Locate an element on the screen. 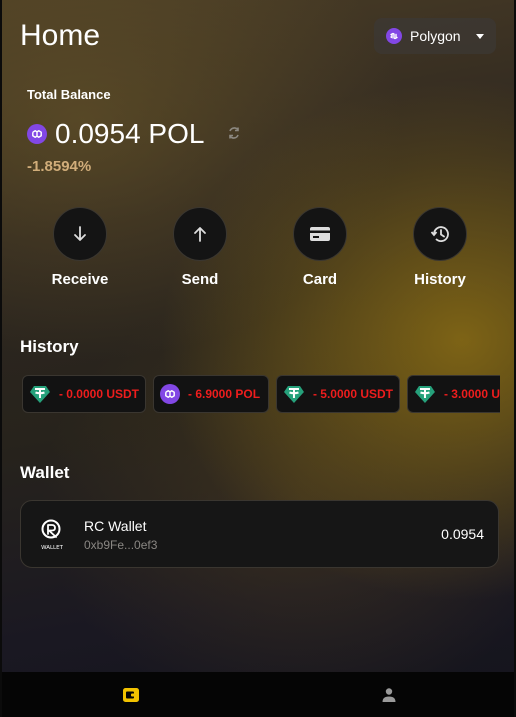 Image resolution: width=516 pixels, height=717 pixels. history-item-text: - 6.9000 POL is located at coordinates (224, 394).